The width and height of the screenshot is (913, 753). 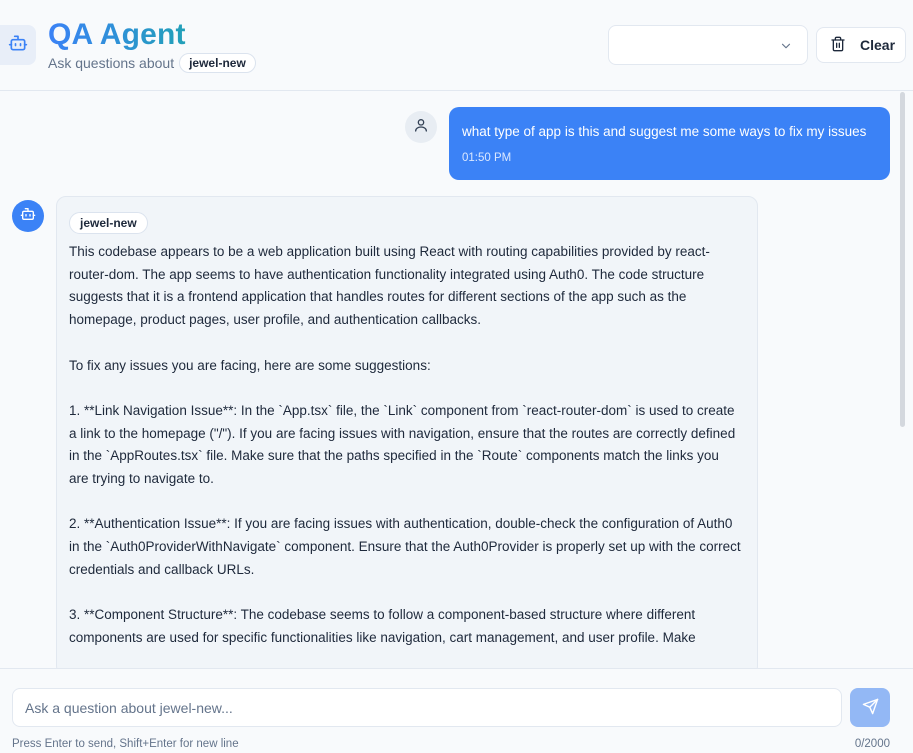 What do you see at coordinates (838, 45) in the screenshot?
I see `trash-icon` at bounding box center [838, 45].